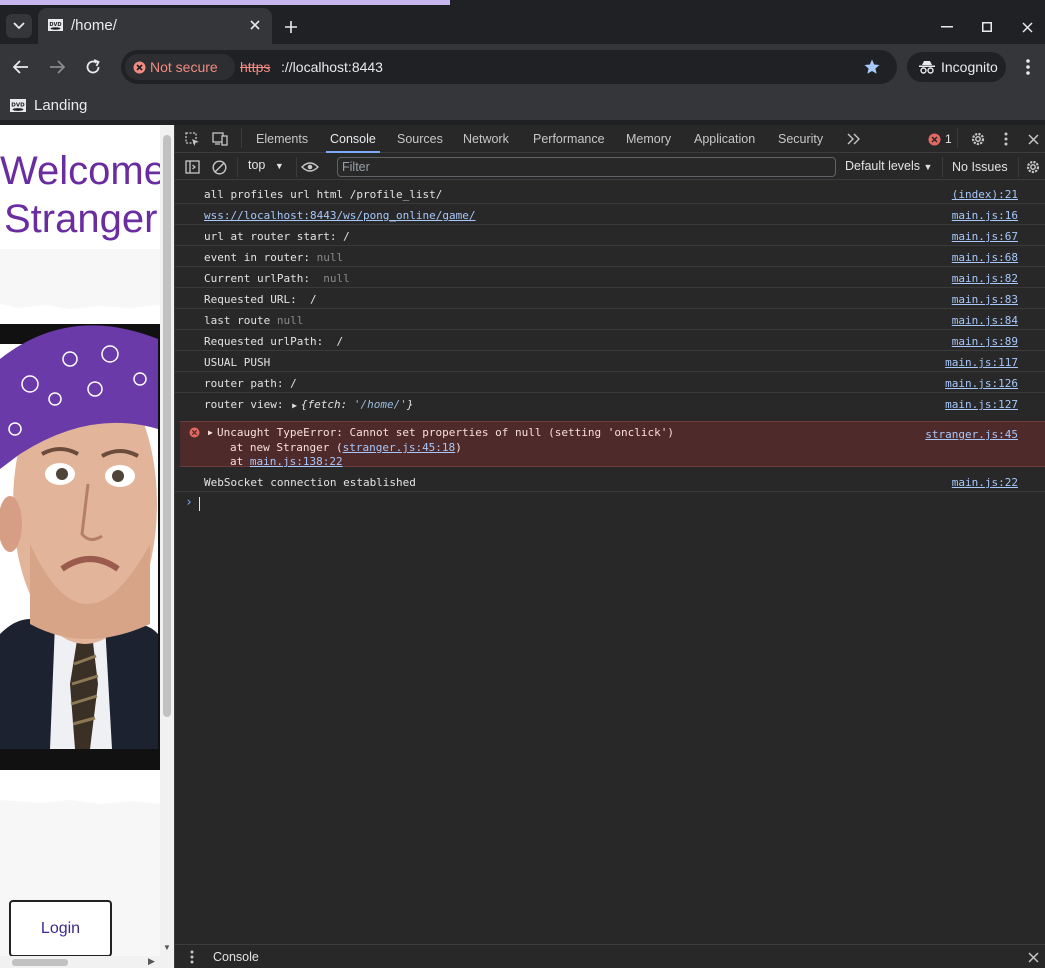 This screenshot has height=968, width=1045. What do you see at coordinates (219, 167) in the screenshot?
I see `clear-console-button` at bounding box center [219, 167].